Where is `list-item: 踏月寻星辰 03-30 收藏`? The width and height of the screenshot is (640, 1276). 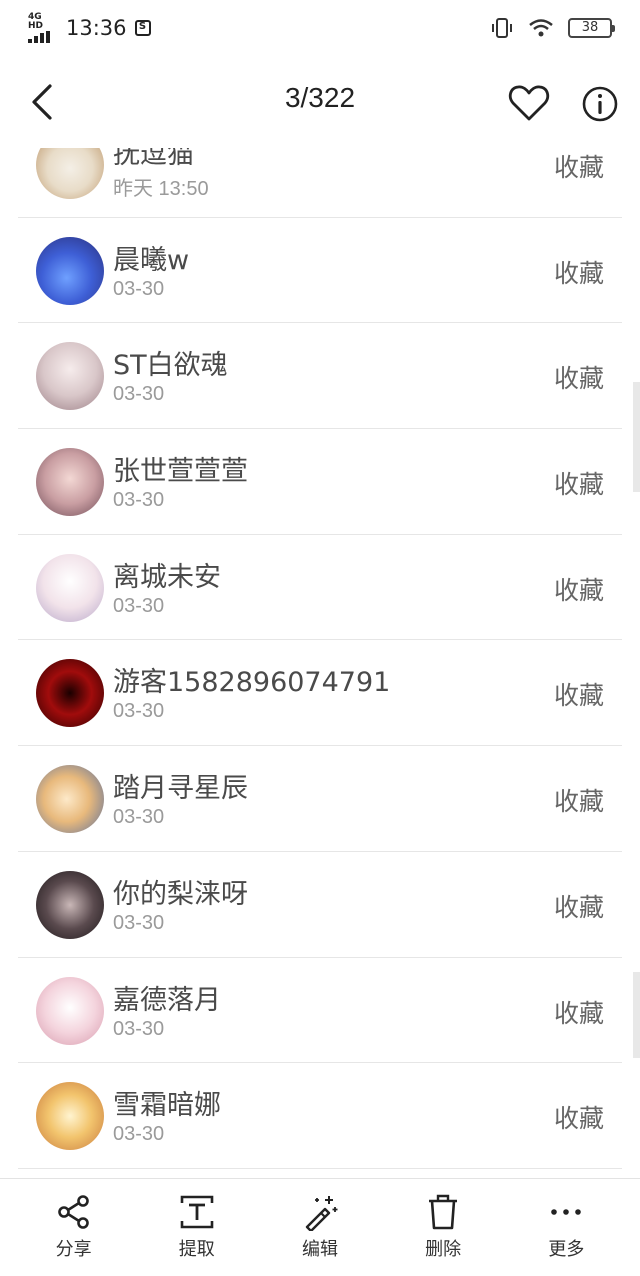 list-item: 踏月寻星辰 03-30 收藏 is located at coordinates (320, 799).